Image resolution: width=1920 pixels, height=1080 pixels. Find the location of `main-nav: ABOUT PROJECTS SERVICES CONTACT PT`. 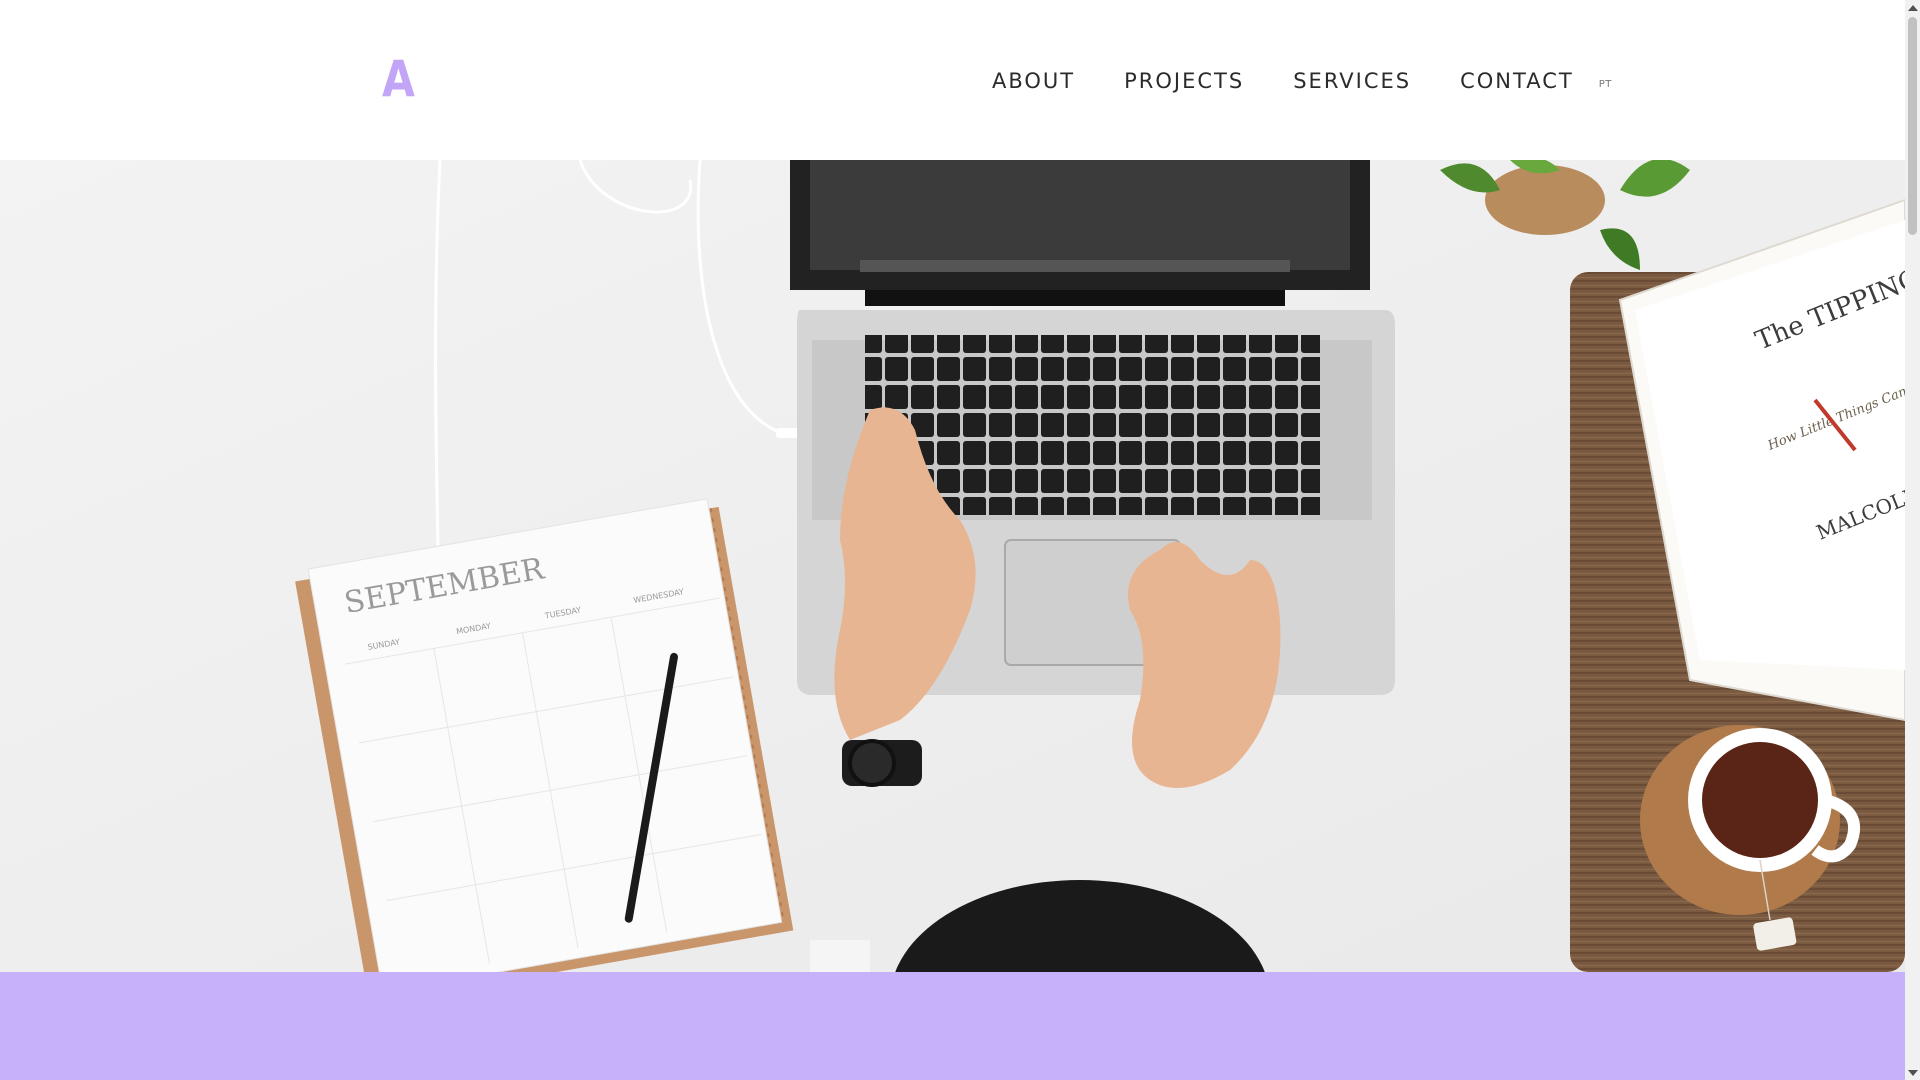

main-nav: ABOUT PROJECTS SERVICES CONTACT PT is located at coordinates (1302, 81).